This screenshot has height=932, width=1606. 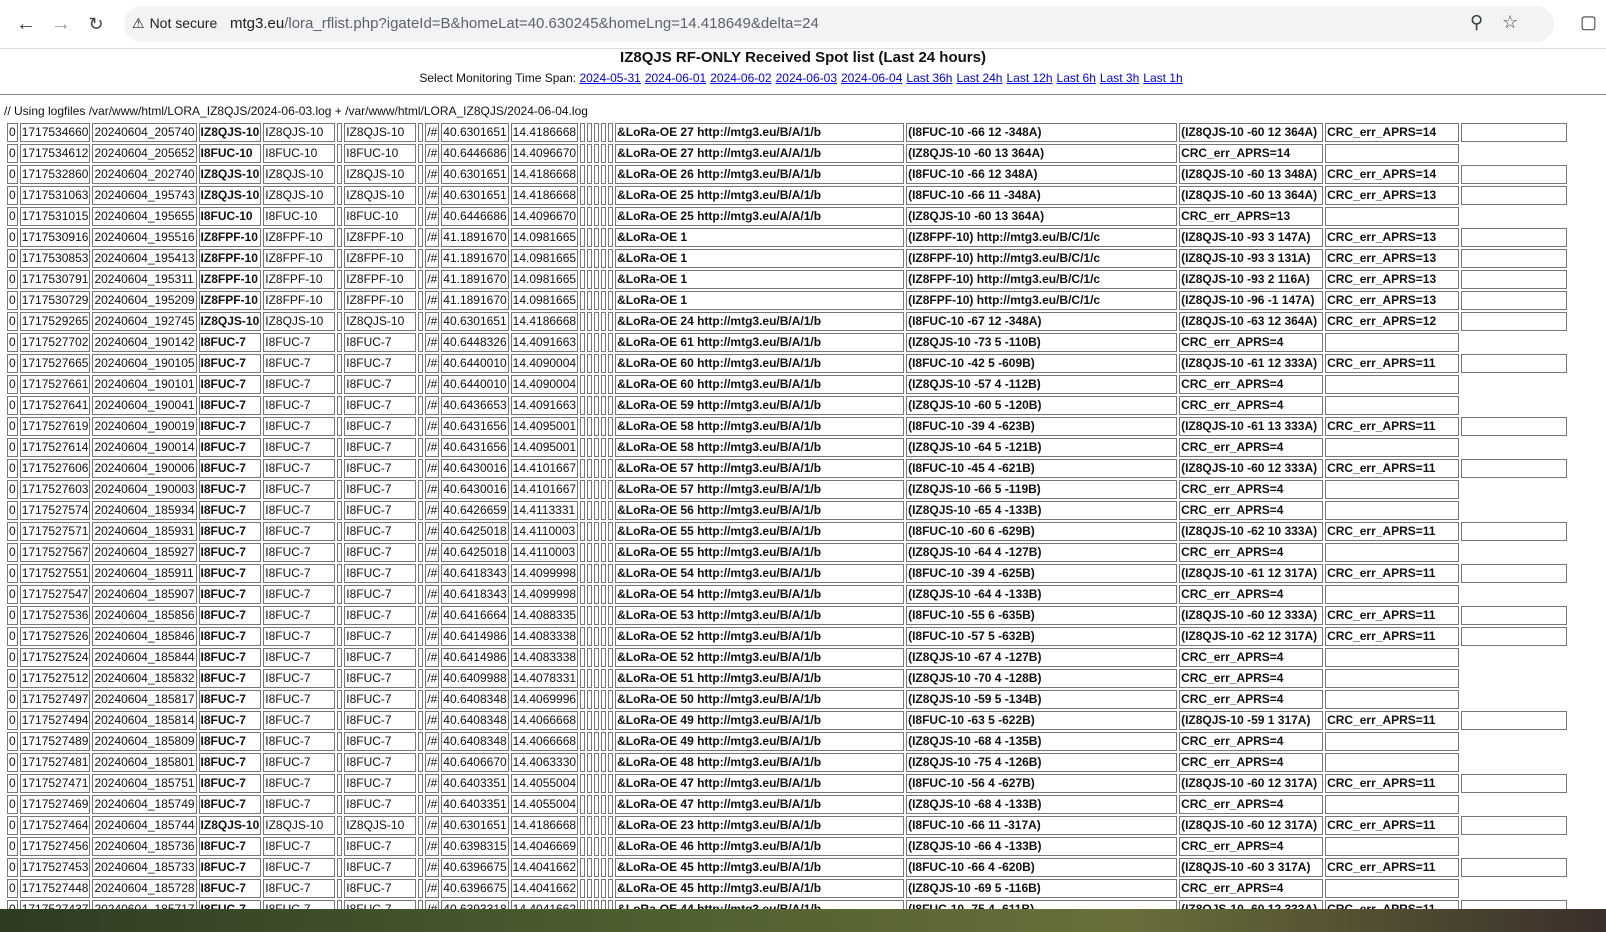 I want to click on longitude-cell: 14.4110003, so click(x=544, y=531).